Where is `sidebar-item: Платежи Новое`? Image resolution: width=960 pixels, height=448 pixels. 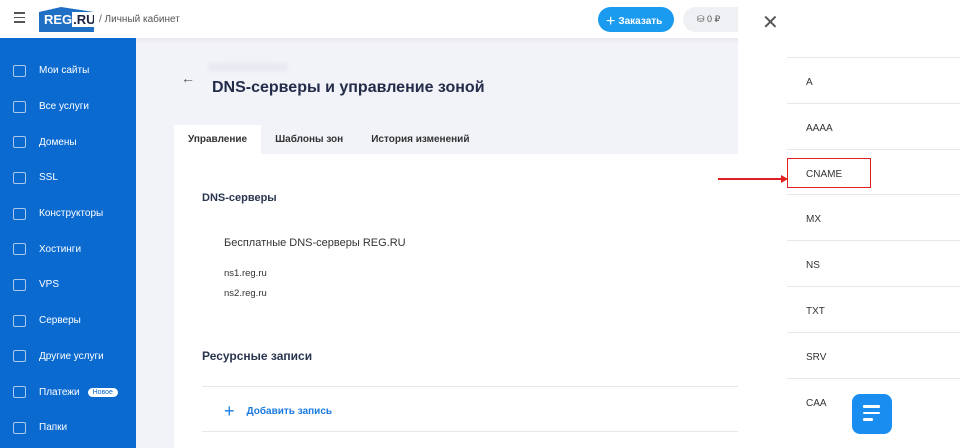
sidebar-item: Платежи Новое is located at coordinates (68, 392).